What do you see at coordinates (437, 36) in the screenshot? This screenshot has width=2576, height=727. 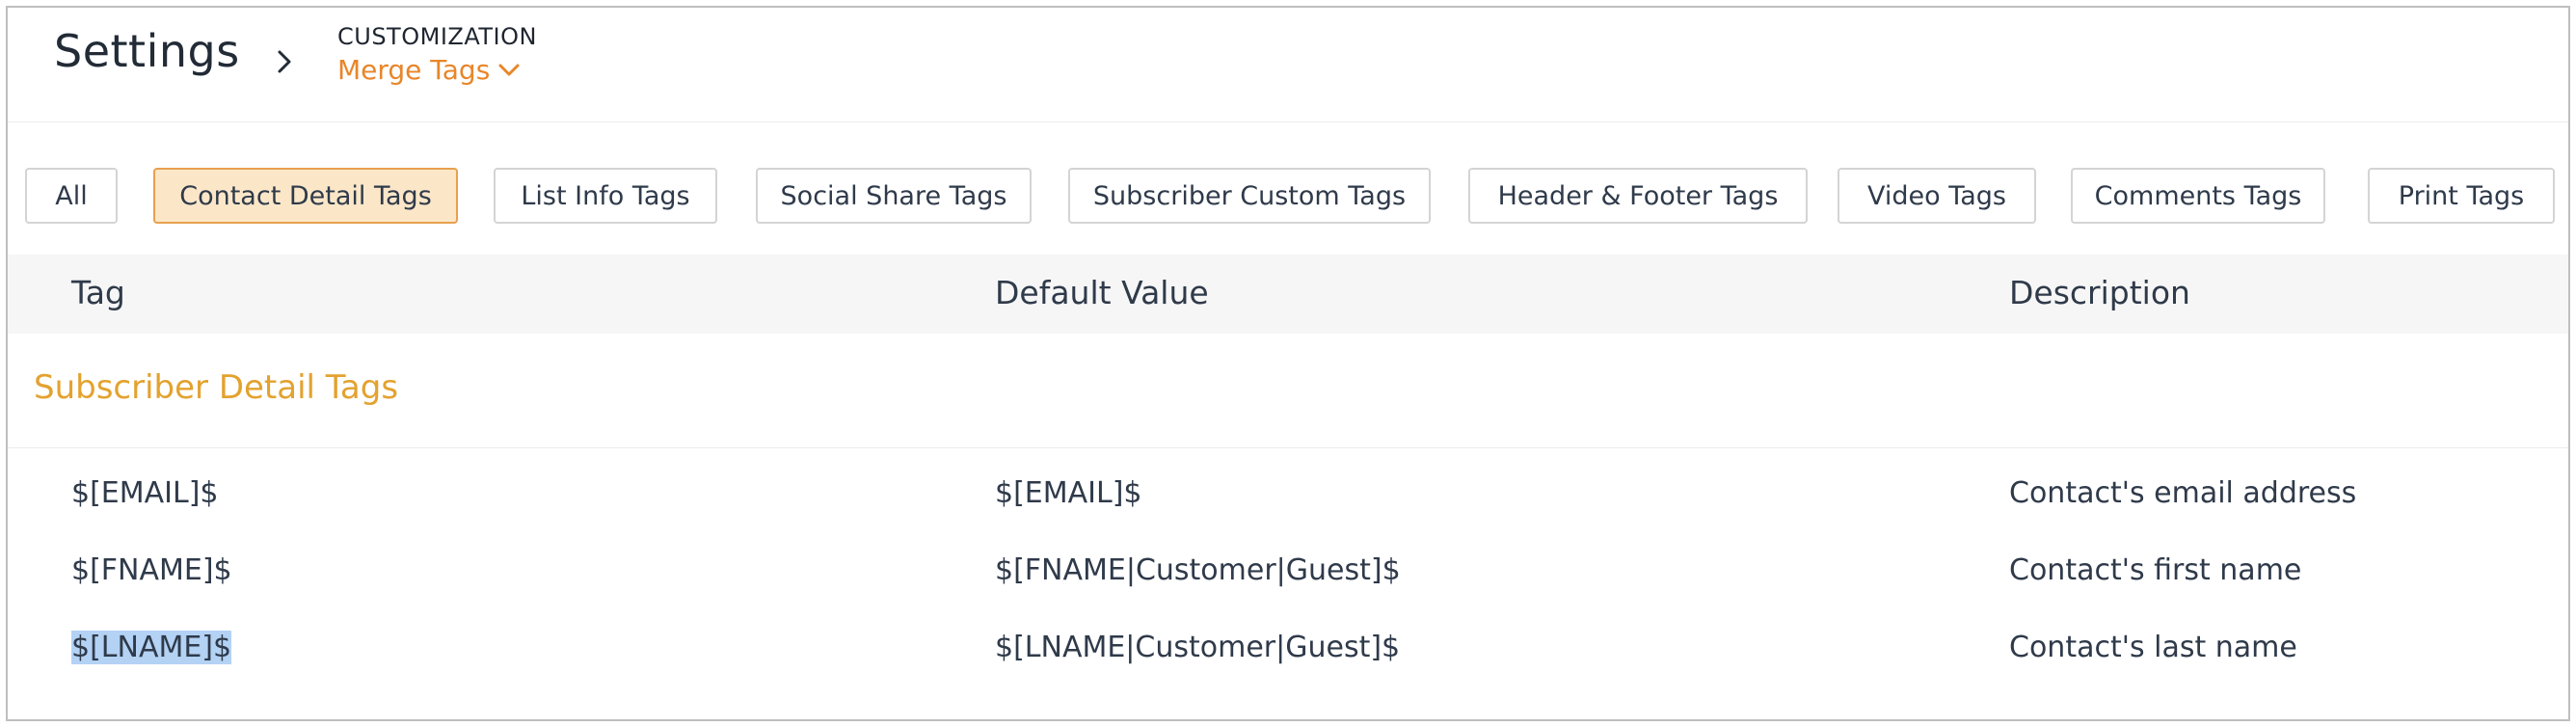 I see `breadcrumb-section: CUSTOMIZATION` at bounding box center [437, 36].